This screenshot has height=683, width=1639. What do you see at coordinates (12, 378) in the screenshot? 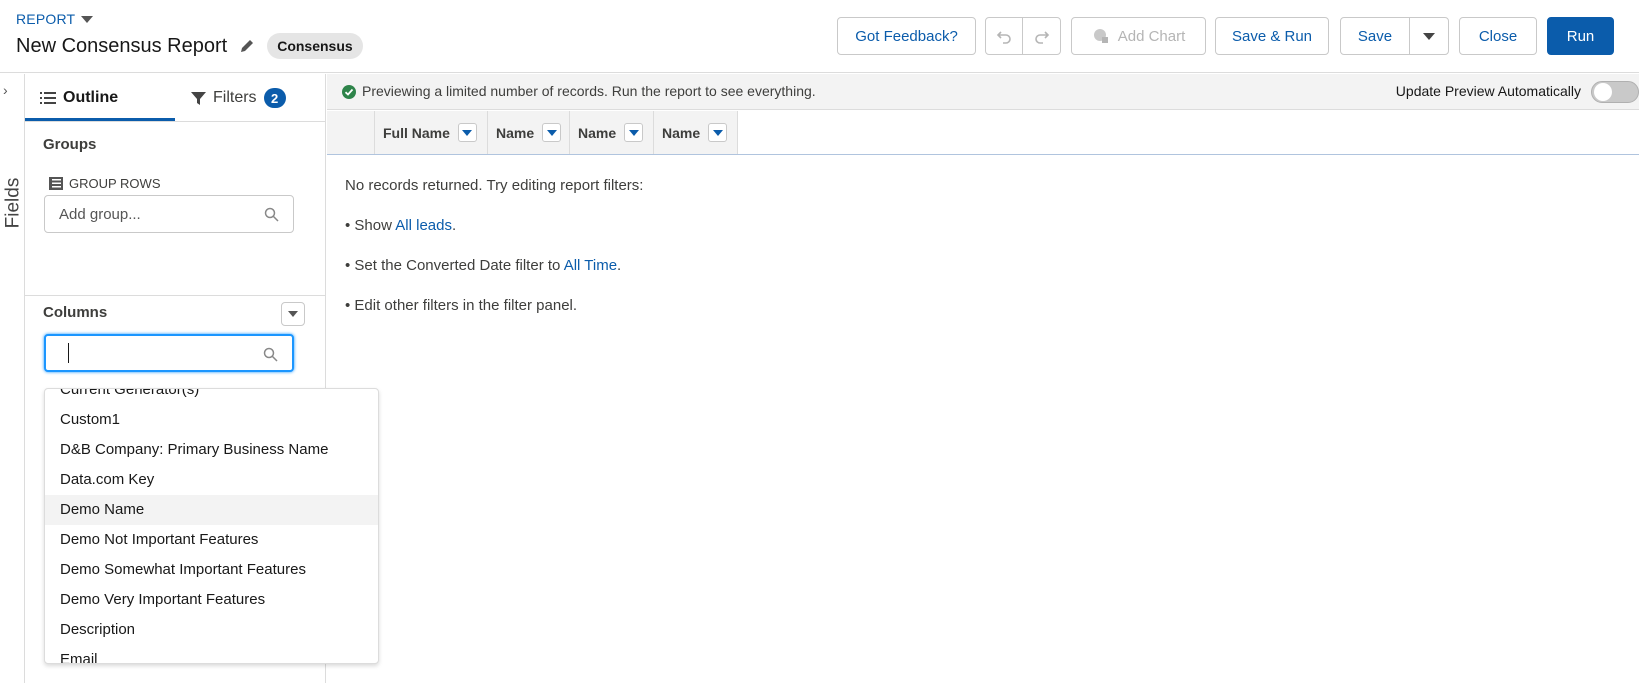
I see `fields-rail: › Fields` at bounding box center [12, 378].